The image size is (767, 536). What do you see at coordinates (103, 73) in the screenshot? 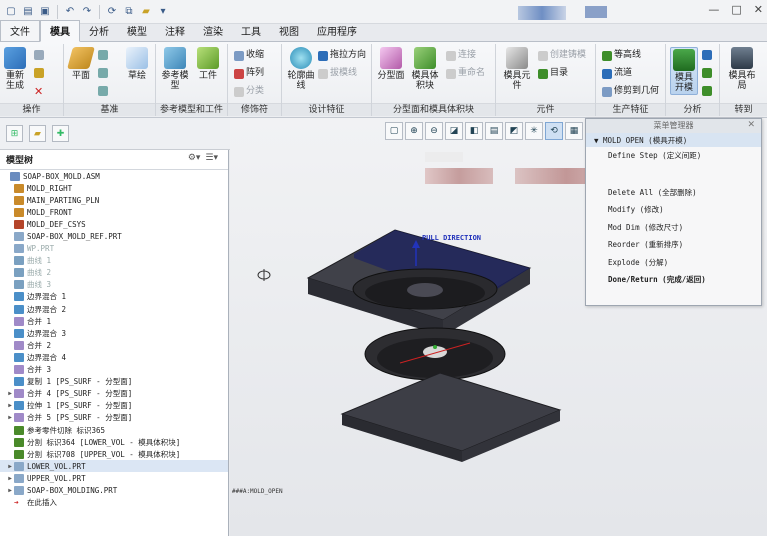
I see `point-button` at bounding box center [103, 73].